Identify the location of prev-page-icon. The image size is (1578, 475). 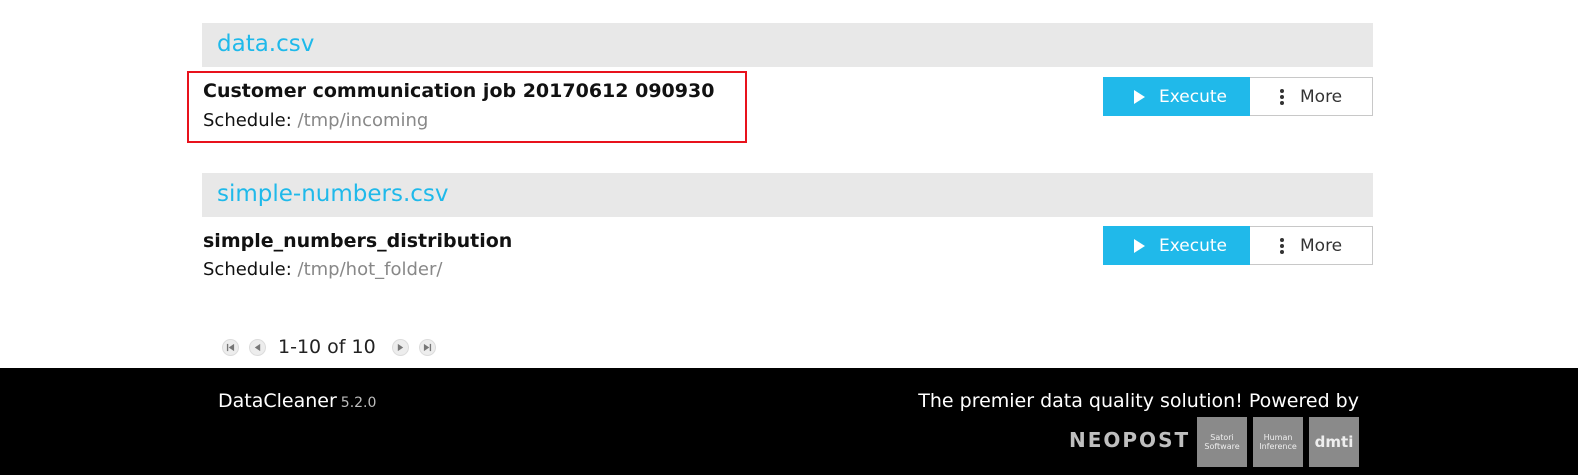
(257, 347).